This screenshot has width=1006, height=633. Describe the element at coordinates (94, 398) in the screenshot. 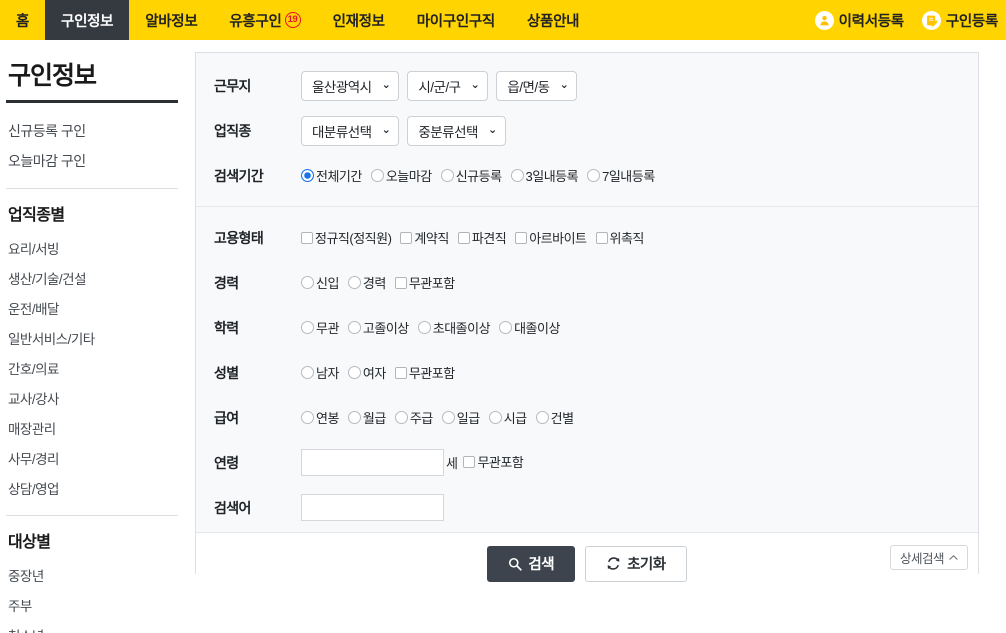

I see `sidebar-jobtype-5: 교사/강사` at that location.